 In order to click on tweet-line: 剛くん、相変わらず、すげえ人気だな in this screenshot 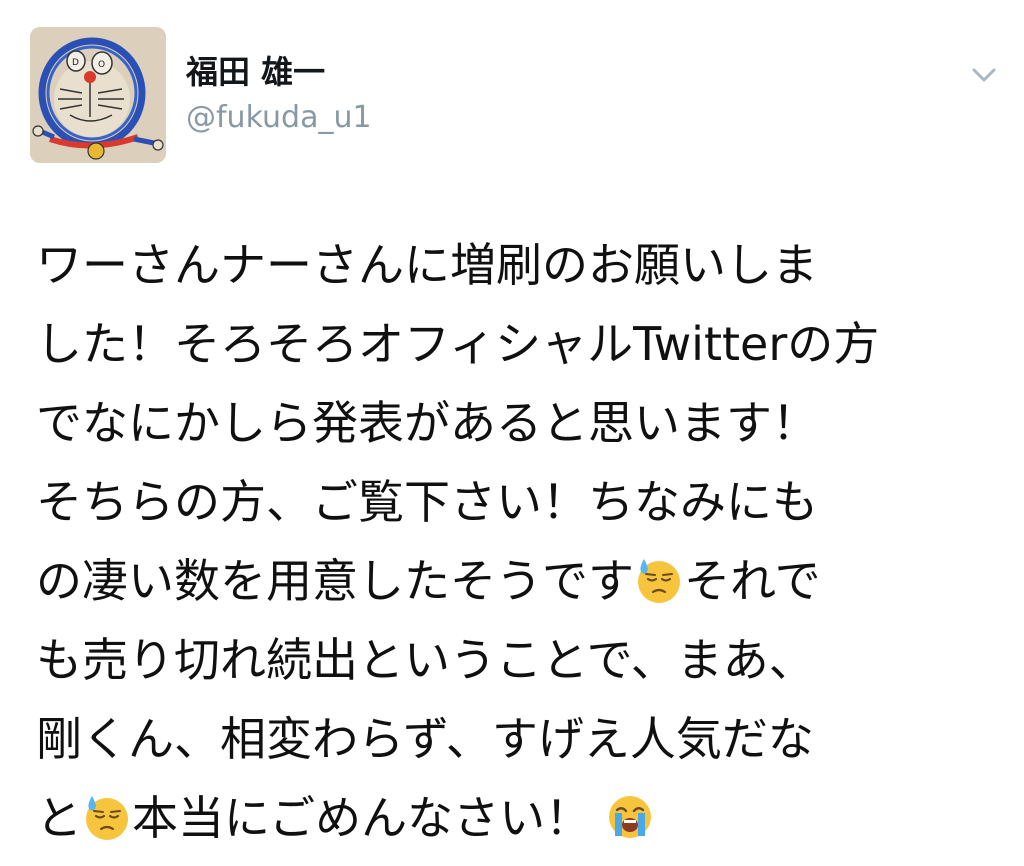, I will do `click(425, 739)`.